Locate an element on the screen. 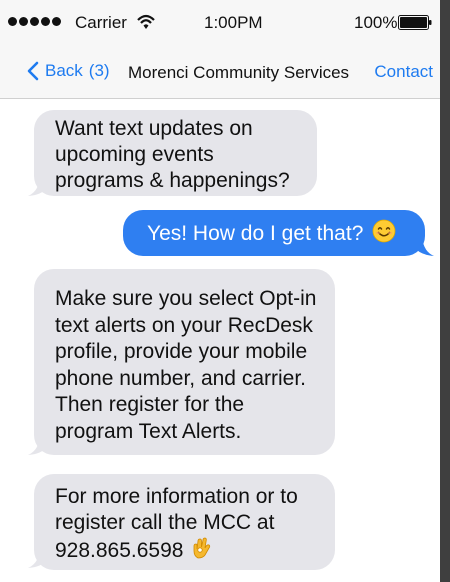  status-bar: Carrier 1:00PM 100% is located at coordinates (220, 23).